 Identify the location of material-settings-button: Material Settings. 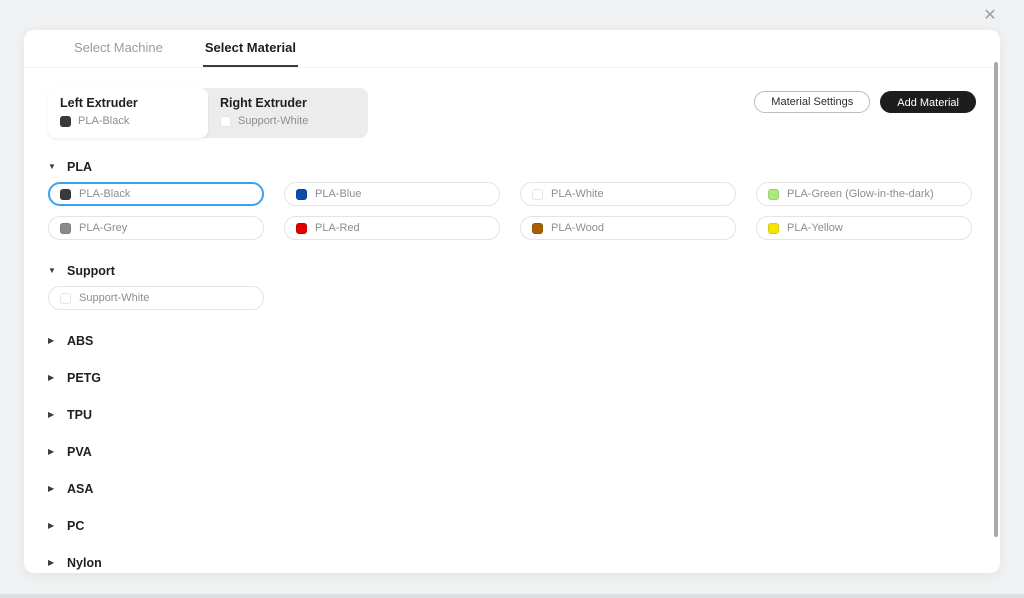
(812, 102).